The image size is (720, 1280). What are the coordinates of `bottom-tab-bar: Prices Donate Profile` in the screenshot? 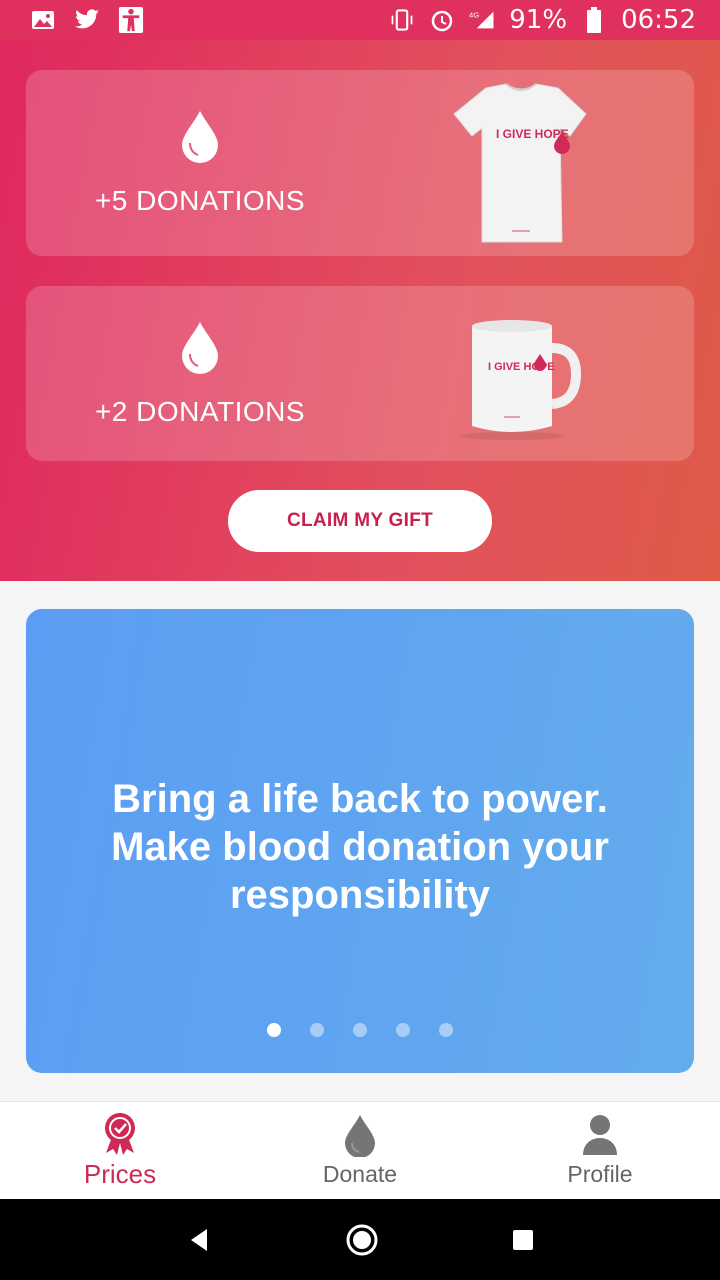 It's located at (360, 1150).